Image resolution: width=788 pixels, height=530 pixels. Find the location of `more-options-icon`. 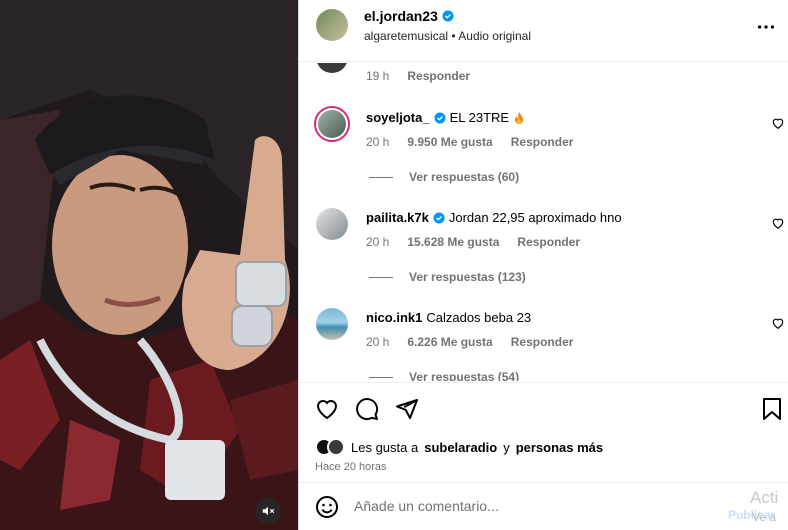

more-options-icon is located at coordinates (766, 27).